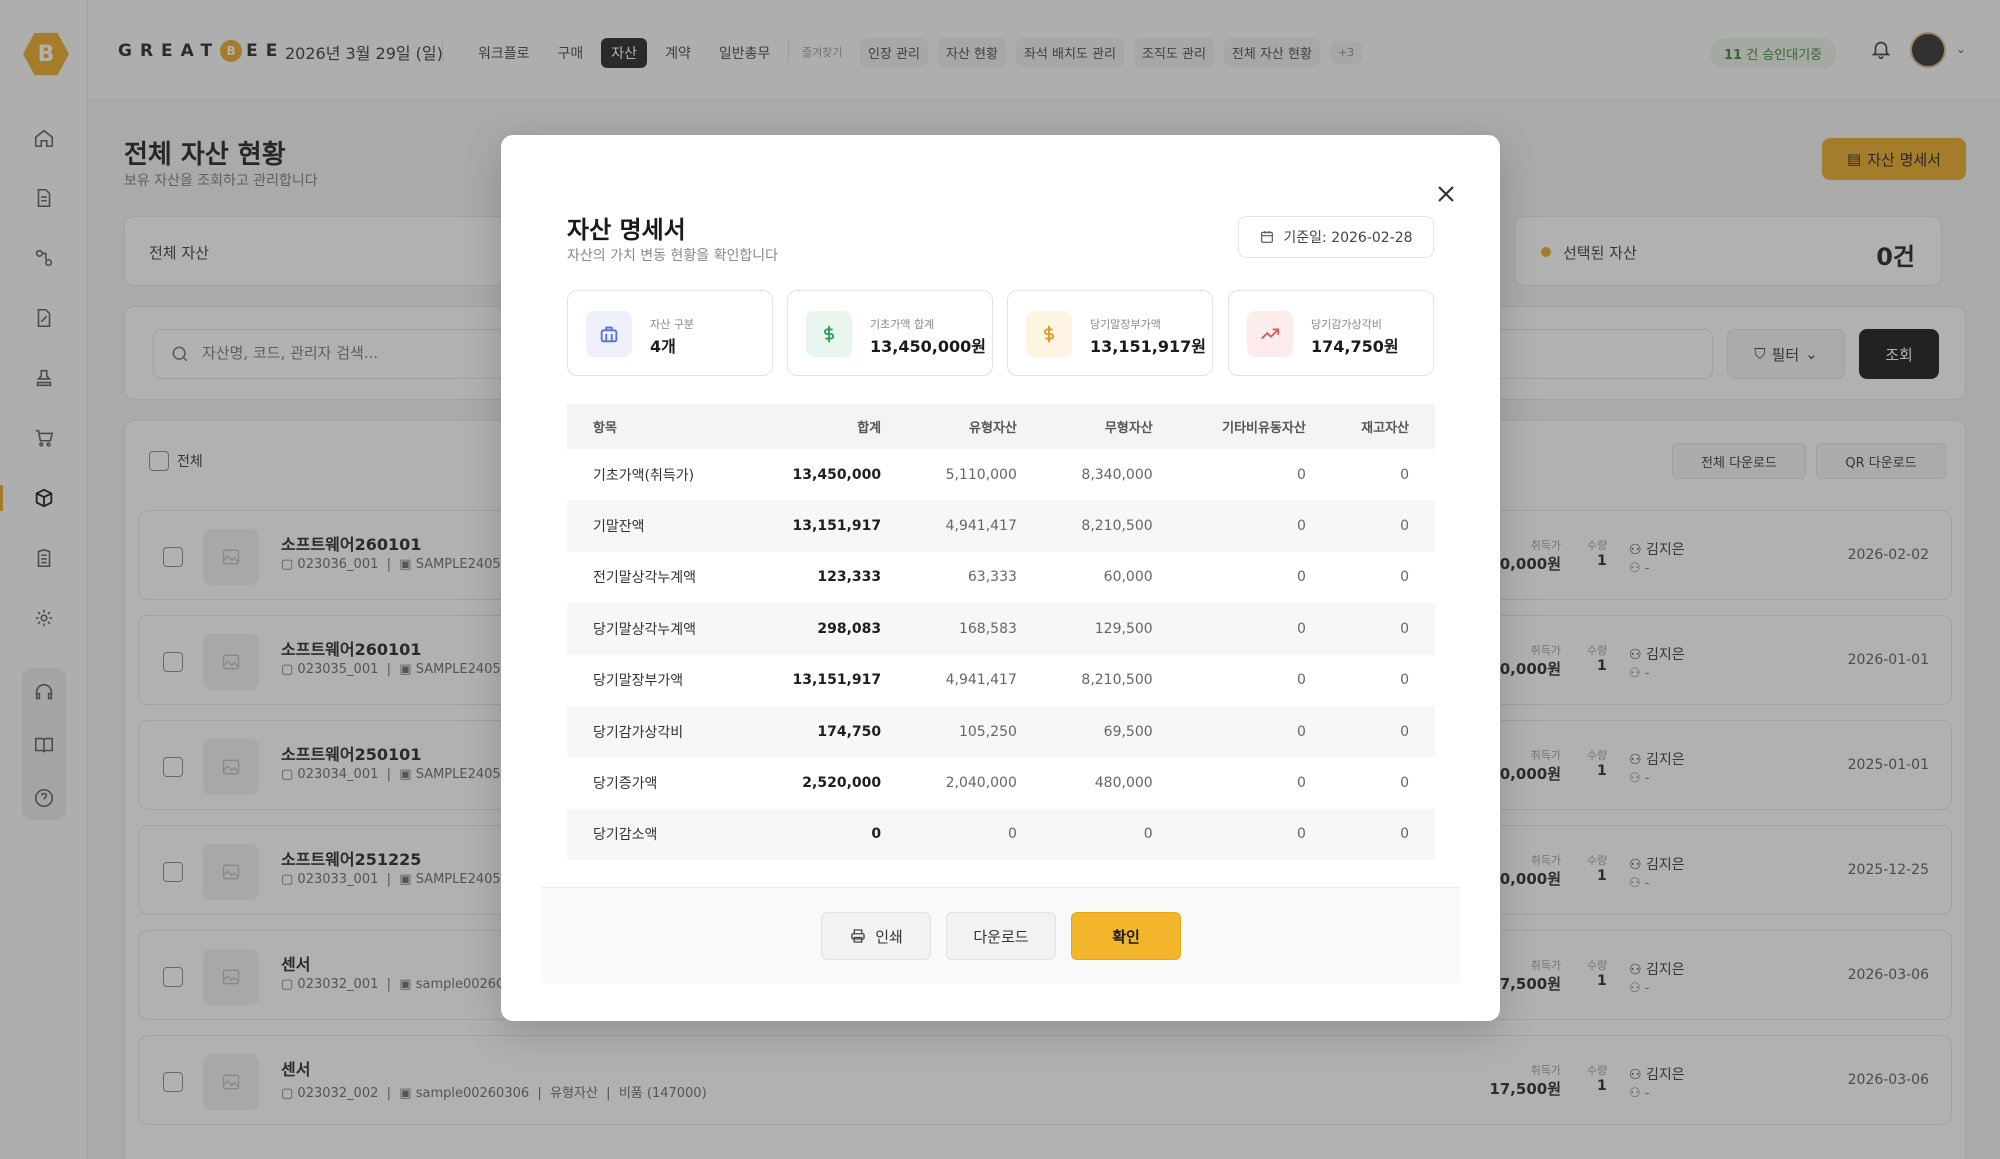  What do you see at coordinates (657, 731) in the screenshot?
I see `cell-item: 당기감가상각비` at bounding box center [657, 731].